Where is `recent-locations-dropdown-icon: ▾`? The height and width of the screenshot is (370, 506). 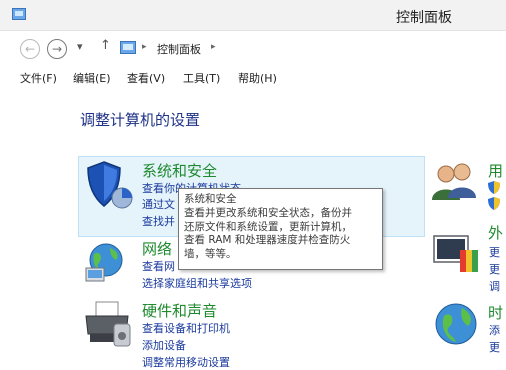
recent-locations-dropdown-icon: ▾ is located at coordinates (80, 46).